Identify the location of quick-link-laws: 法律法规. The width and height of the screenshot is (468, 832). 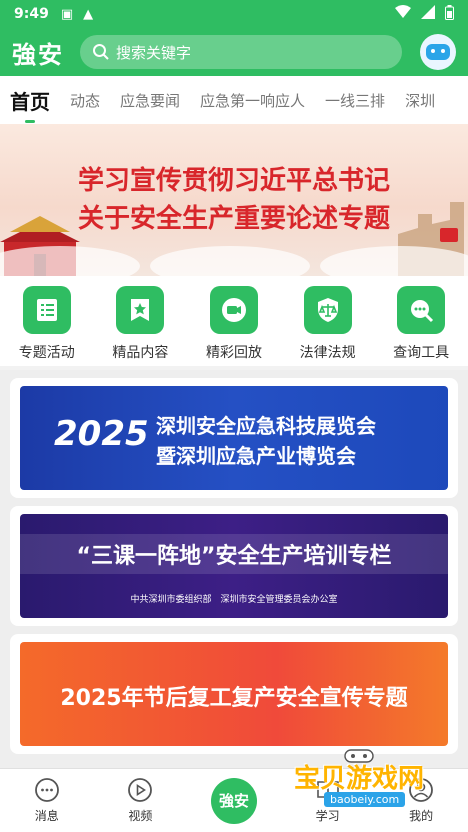
(328, 324).